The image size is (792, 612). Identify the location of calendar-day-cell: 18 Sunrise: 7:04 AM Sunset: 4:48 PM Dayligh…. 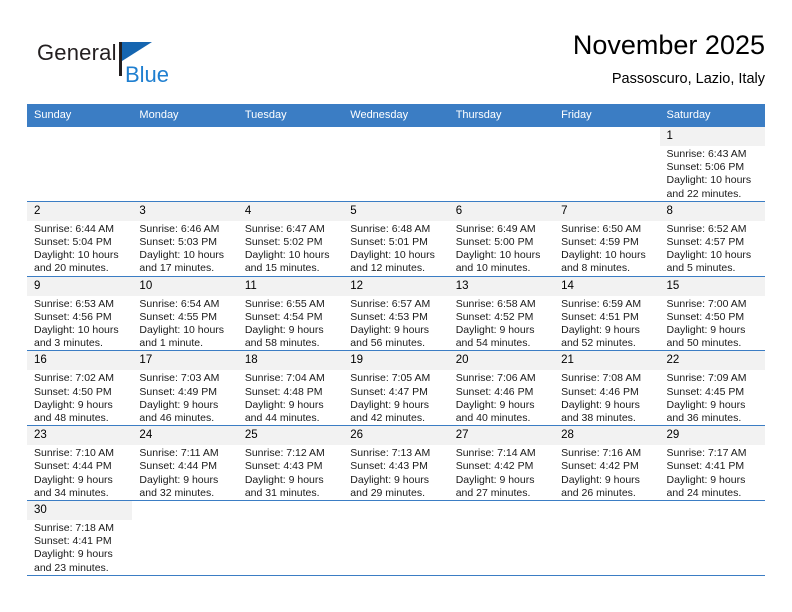
(290, 388).